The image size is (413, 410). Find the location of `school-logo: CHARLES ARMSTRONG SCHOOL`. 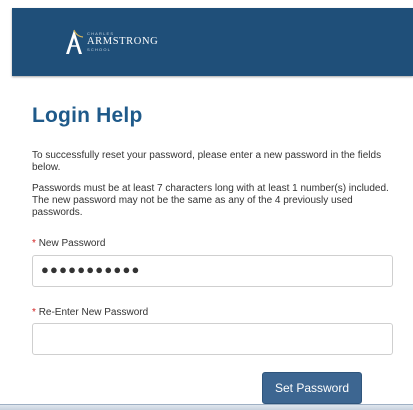

school-logo: CHARLES ARMSTRONG SCHOOL is located at coordinates (111, 42).